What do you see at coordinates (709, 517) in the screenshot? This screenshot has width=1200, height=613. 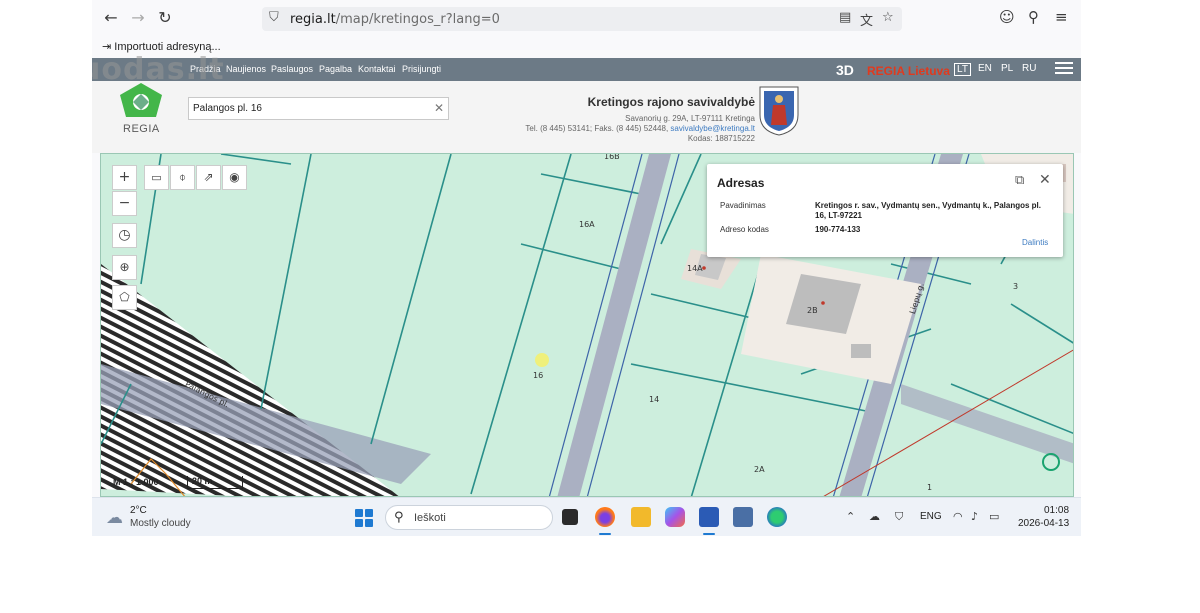 I see `word-icon` at bounding box center [709, 517].